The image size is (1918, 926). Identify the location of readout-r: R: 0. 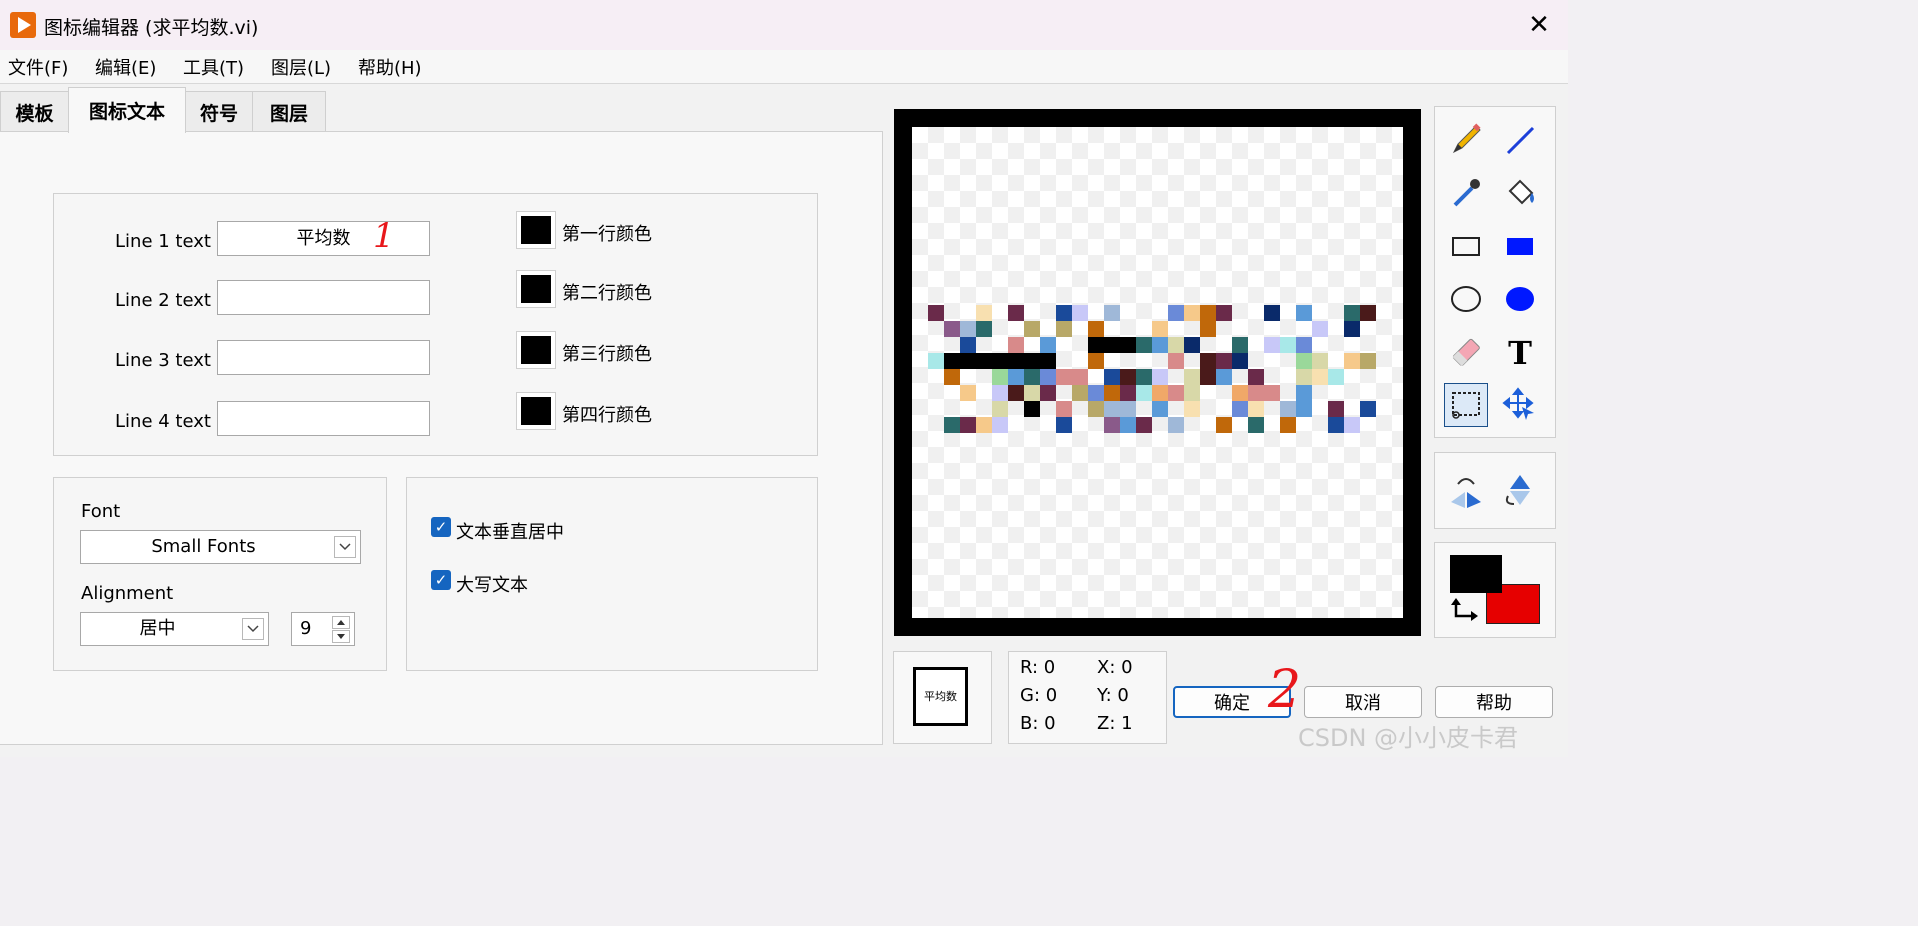
(1038, 667).